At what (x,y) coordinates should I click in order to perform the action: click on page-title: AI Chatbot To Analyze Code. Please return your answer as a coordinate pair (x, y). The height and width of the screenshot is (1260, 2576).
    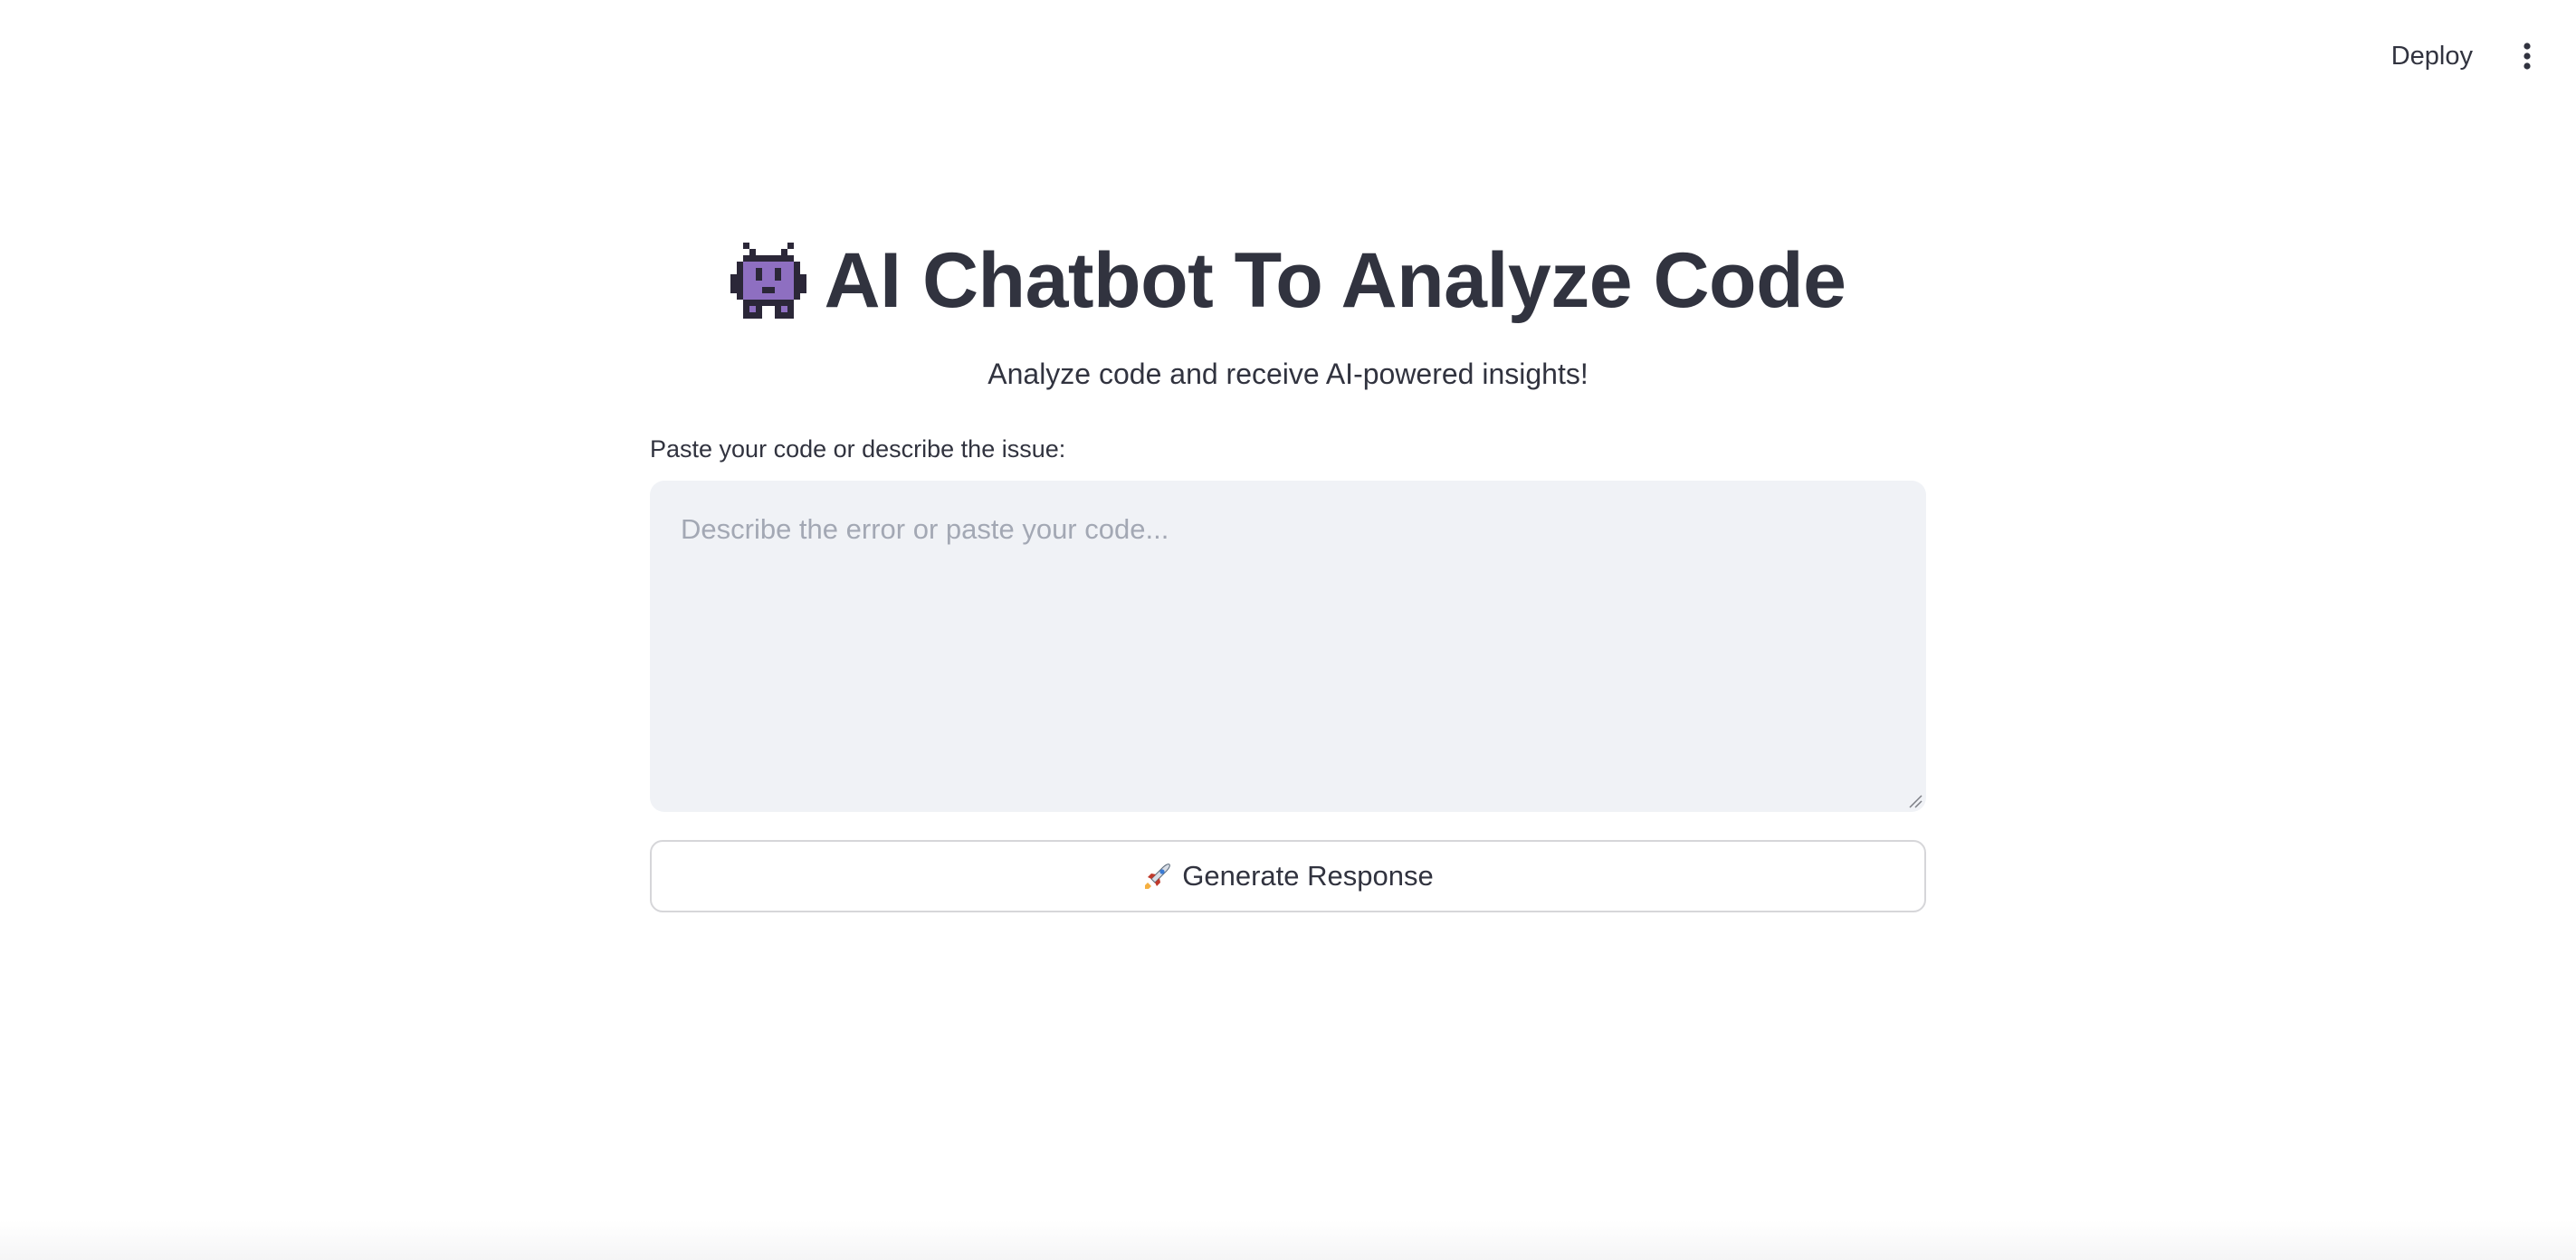
    Looking at the image, I should click on (1335, 280).